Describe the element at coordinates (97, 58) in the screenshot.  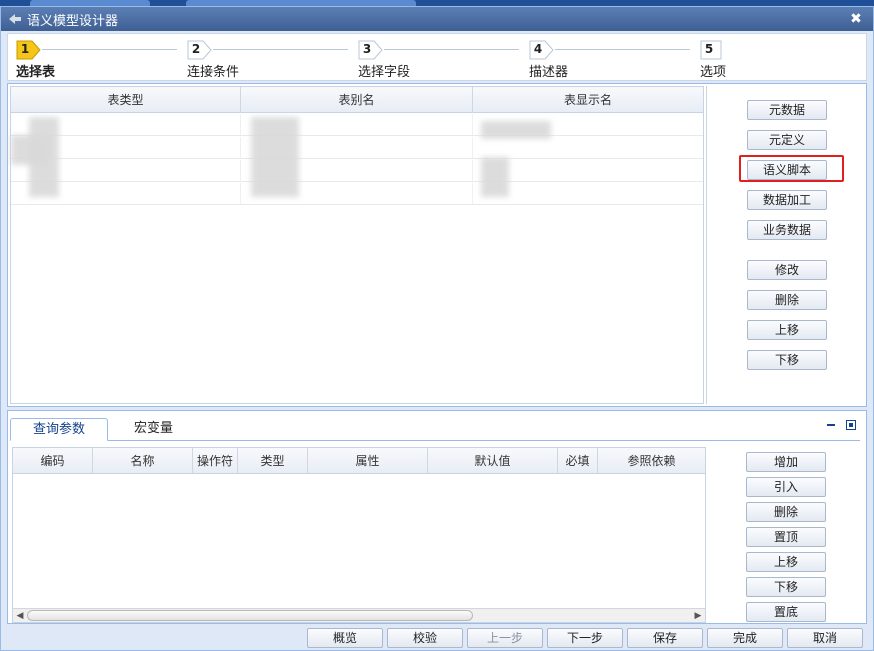
I see `wizard-step-select-table: 1 选择表` at that location.